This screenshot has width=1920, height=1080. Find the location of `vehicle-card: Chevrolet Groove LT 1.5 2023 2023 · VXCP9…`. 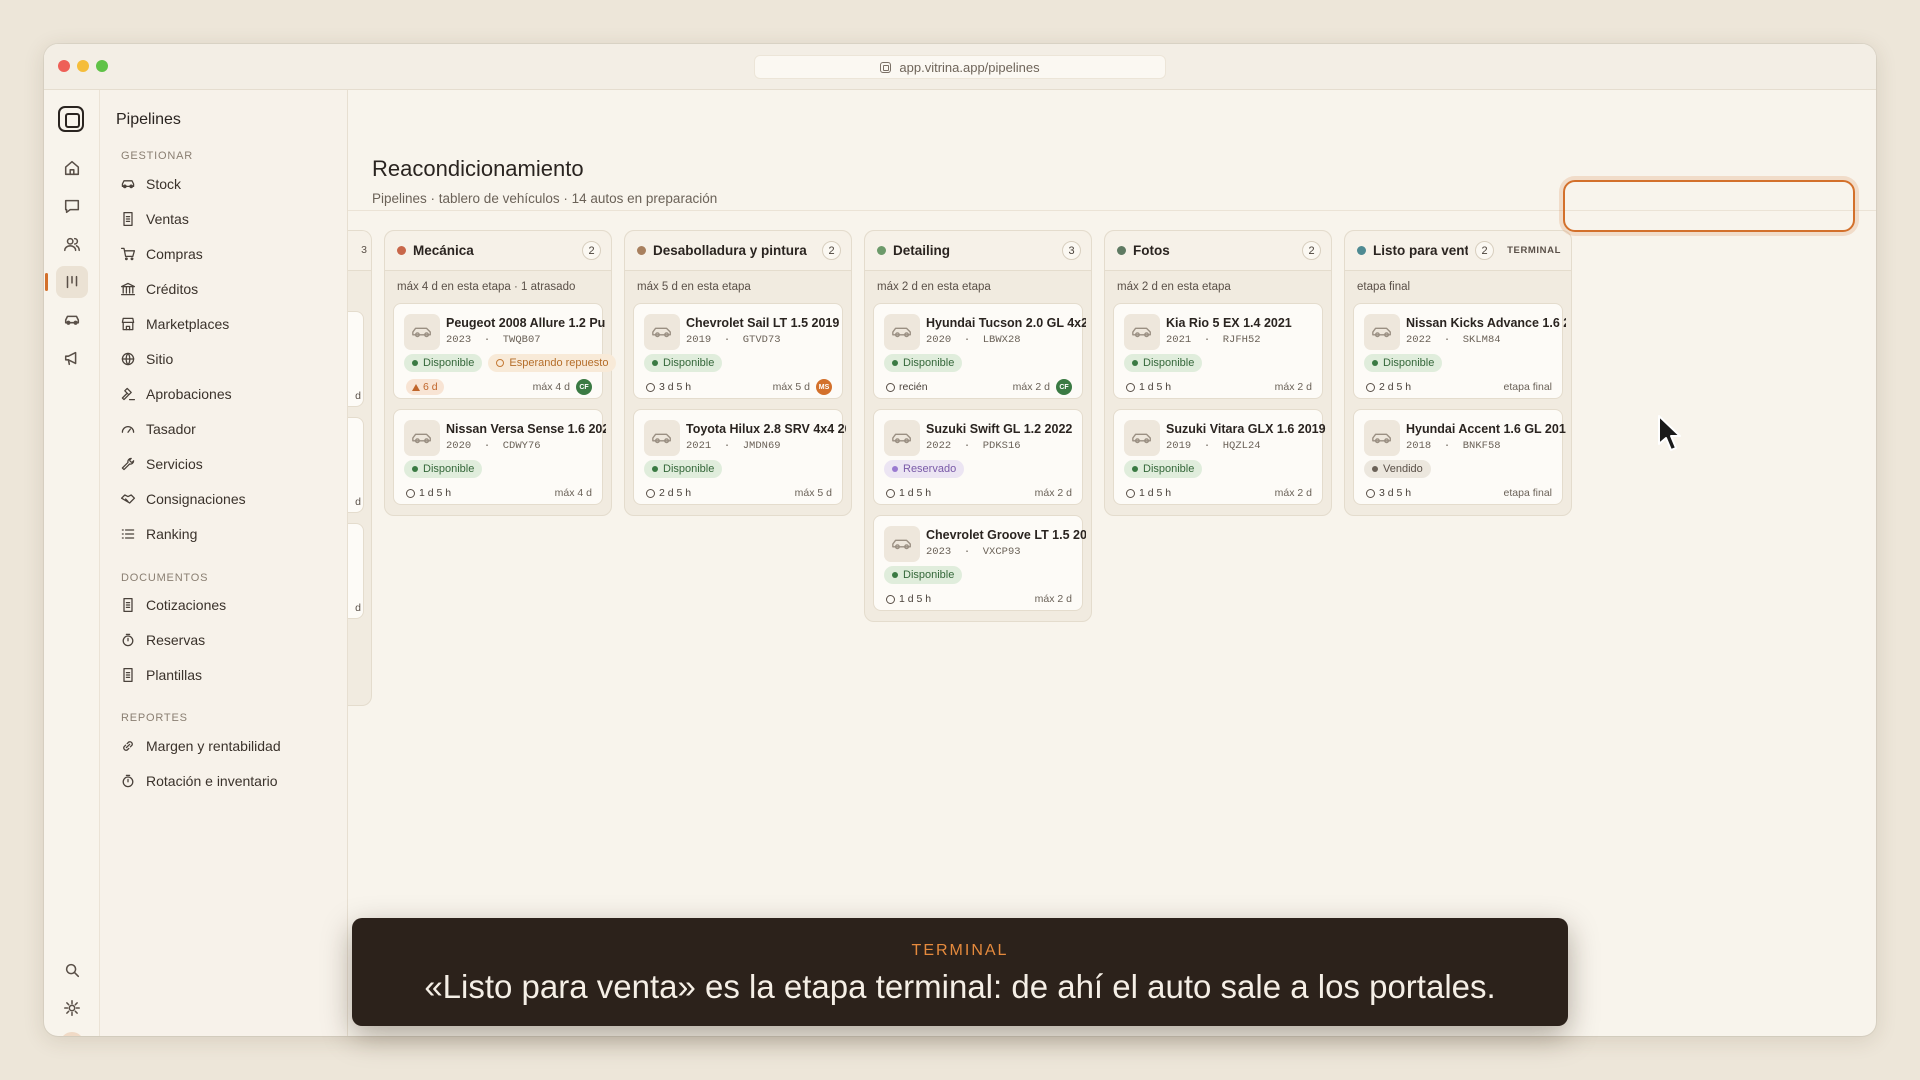

vehicle-card: Chevrolet Groove LT 1.5 2023 2023 · VXCP9… is located at coordinates (979, 563).